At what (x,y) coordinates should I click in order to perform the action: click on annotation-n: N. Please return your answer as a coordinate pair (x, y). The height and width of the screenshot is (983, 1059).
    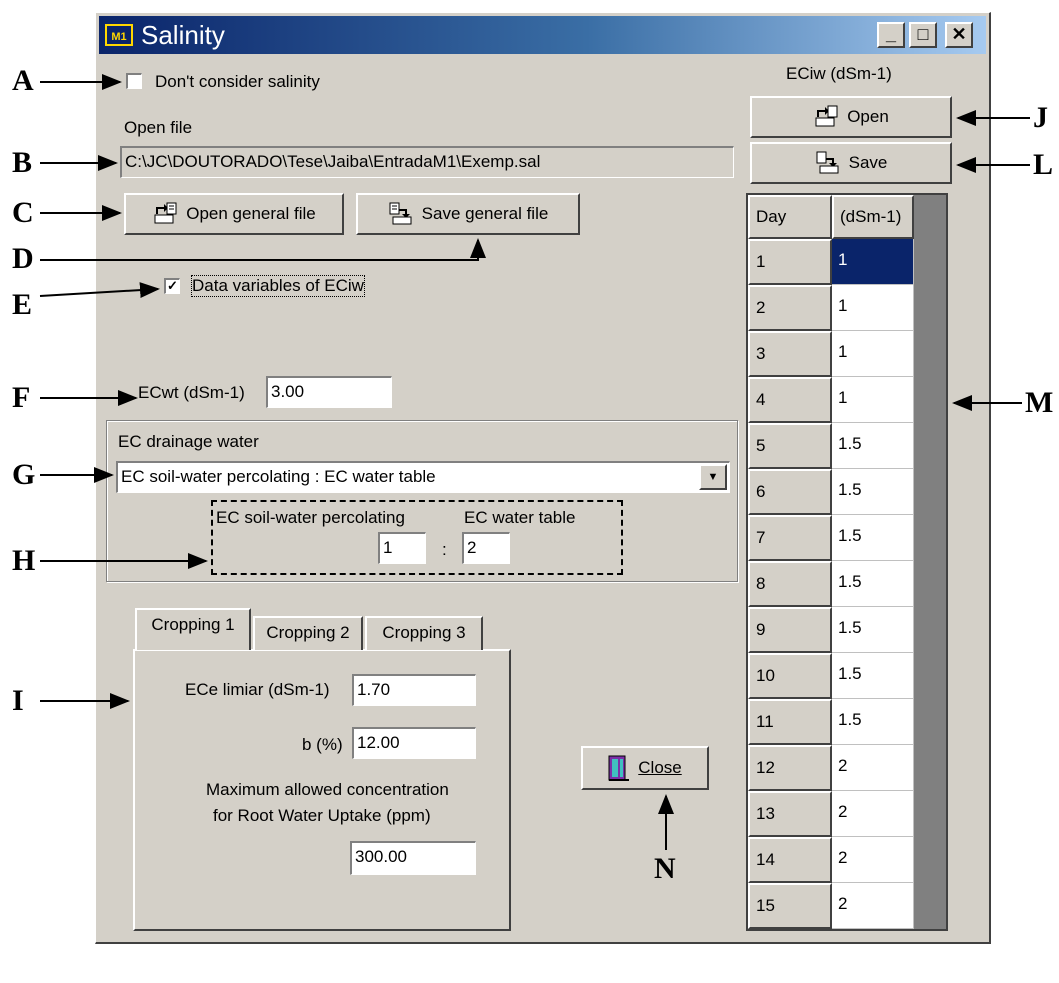
    Looking at the image, I should click on (665, 868).